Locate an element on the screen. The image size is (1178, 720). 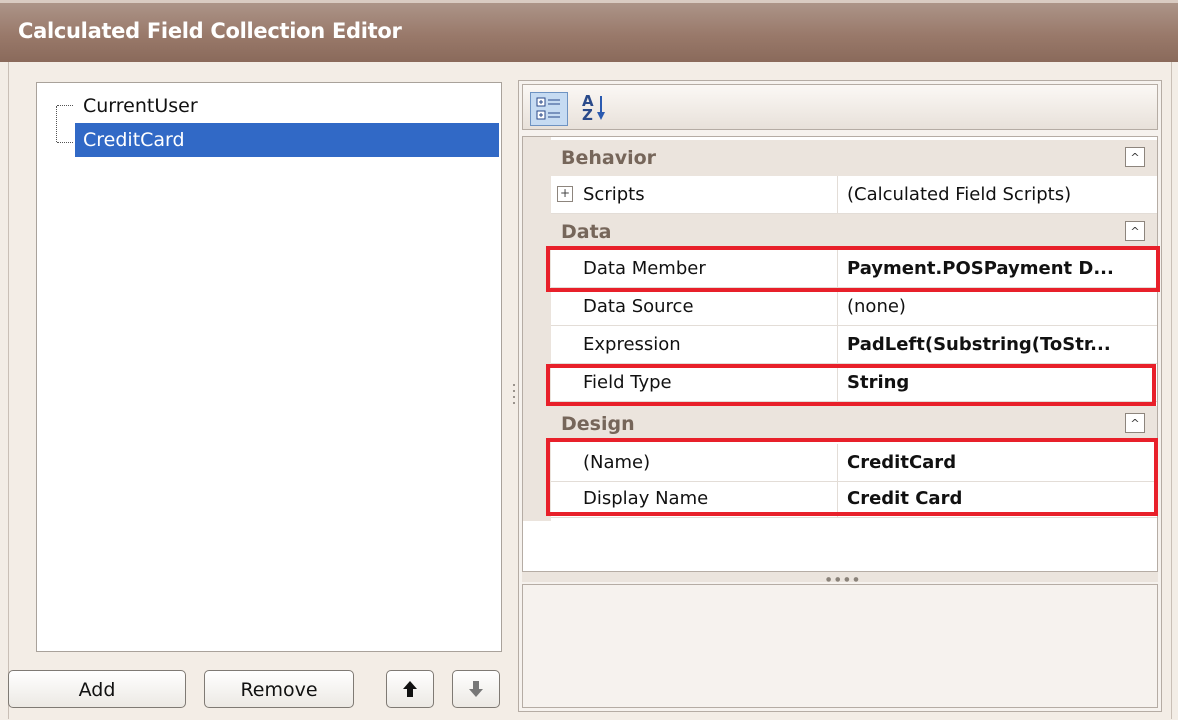
highlight-box-field-type is located at coordinates (851, 385).